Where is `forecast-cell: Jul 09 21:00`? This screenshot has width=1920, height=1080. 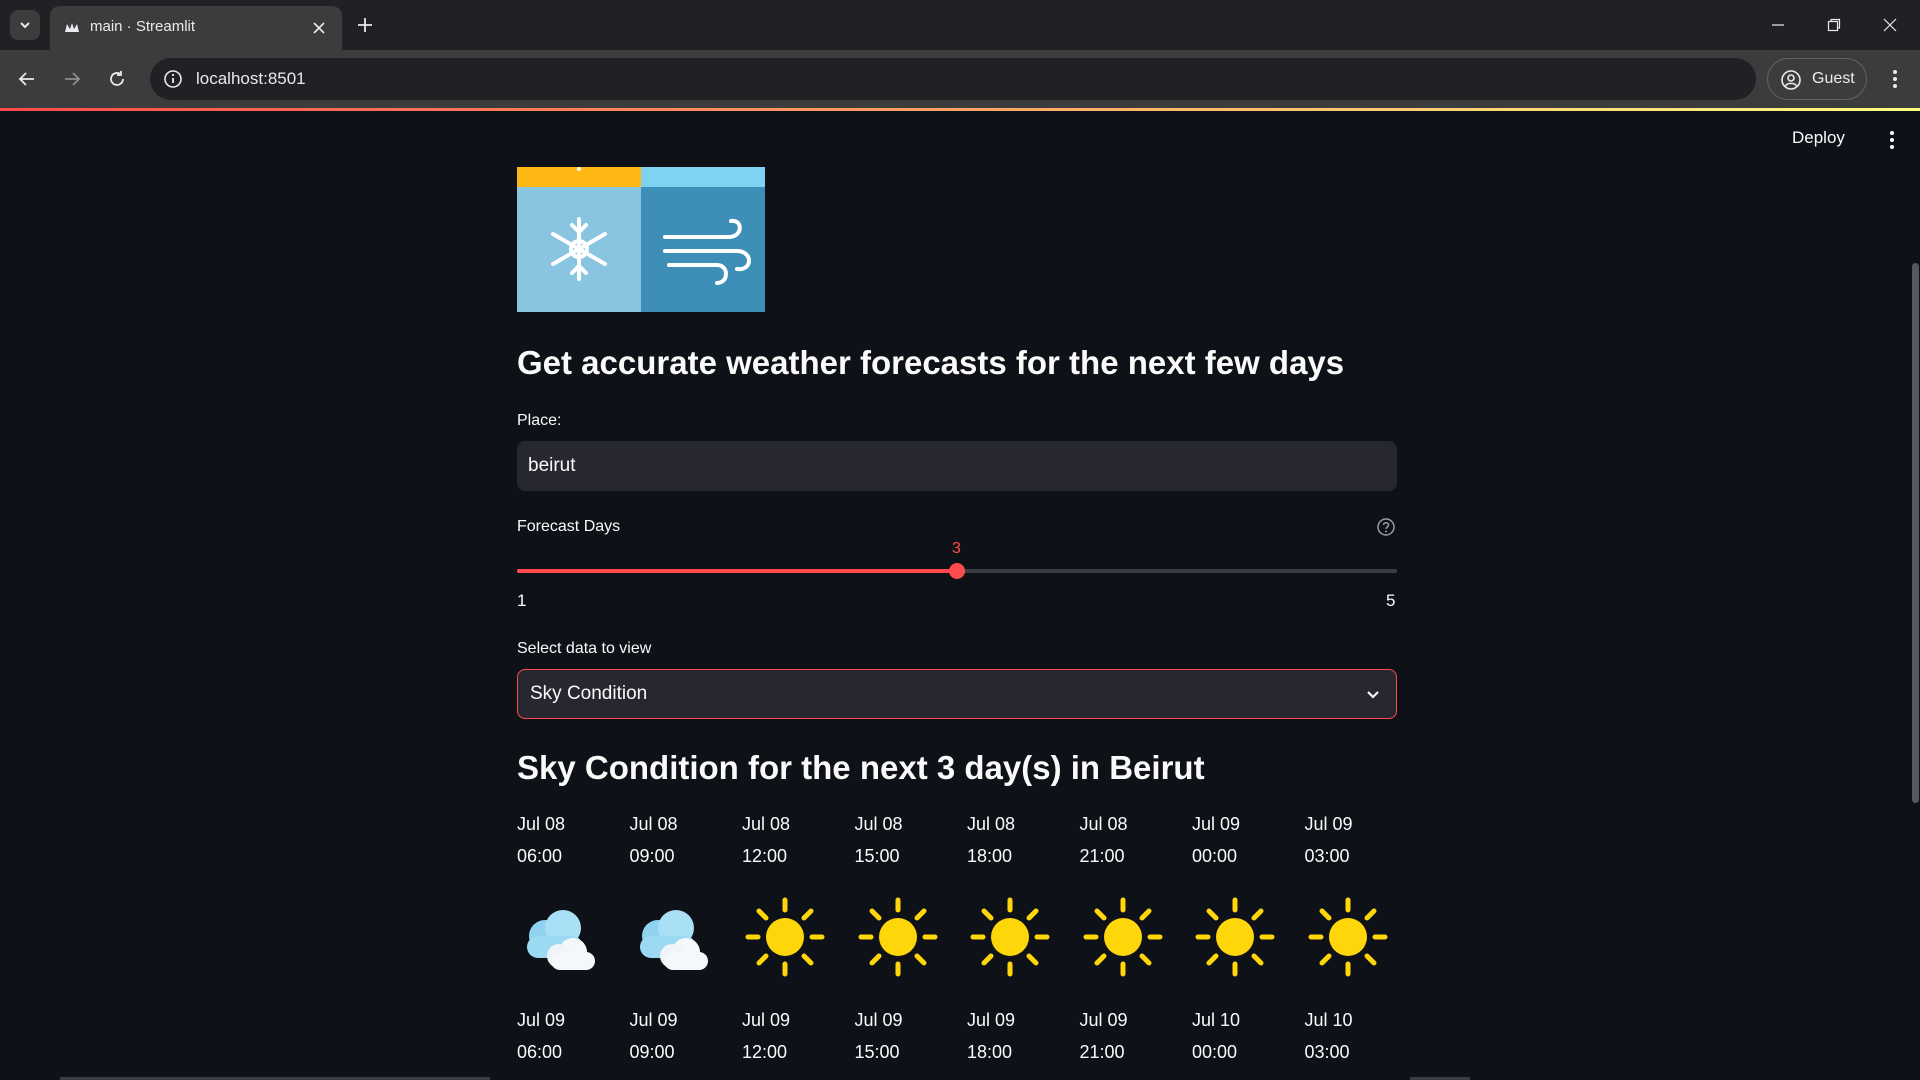 forecast-cell: Jul 09 21:00 is located at coordinates (1130, 1036).